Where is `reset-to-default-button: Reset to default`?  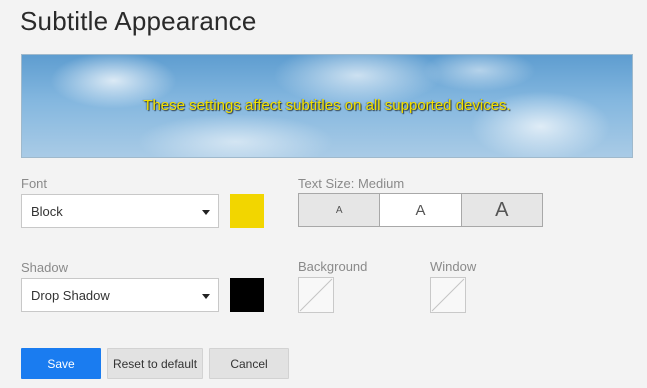
reset-to-default-button: Reset to default is located at coordinates (155, 363).